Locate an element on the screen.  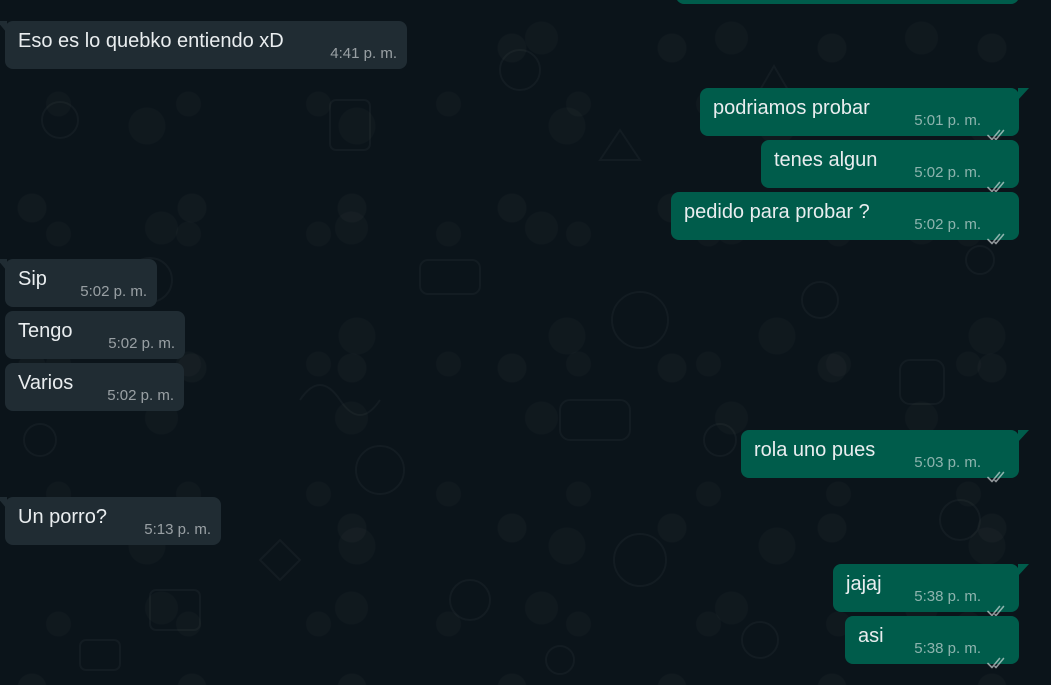
message-meta: 5:01 p. m. is located at coordinates (961, 121).